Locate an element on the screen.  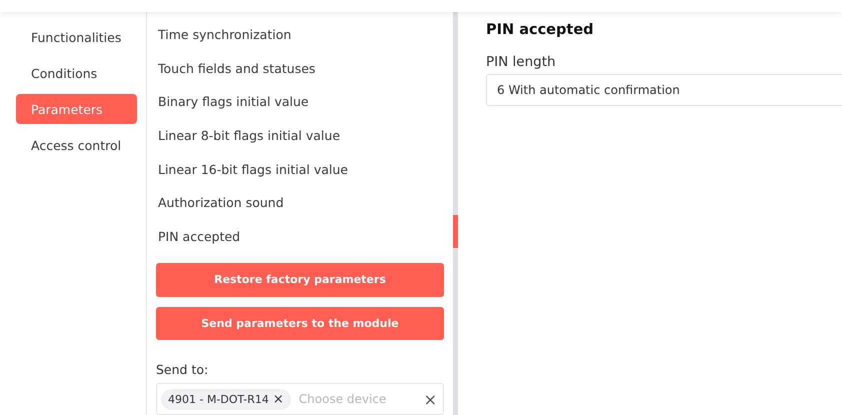
scrollbar-thumb is located at coordinates (455, 231).